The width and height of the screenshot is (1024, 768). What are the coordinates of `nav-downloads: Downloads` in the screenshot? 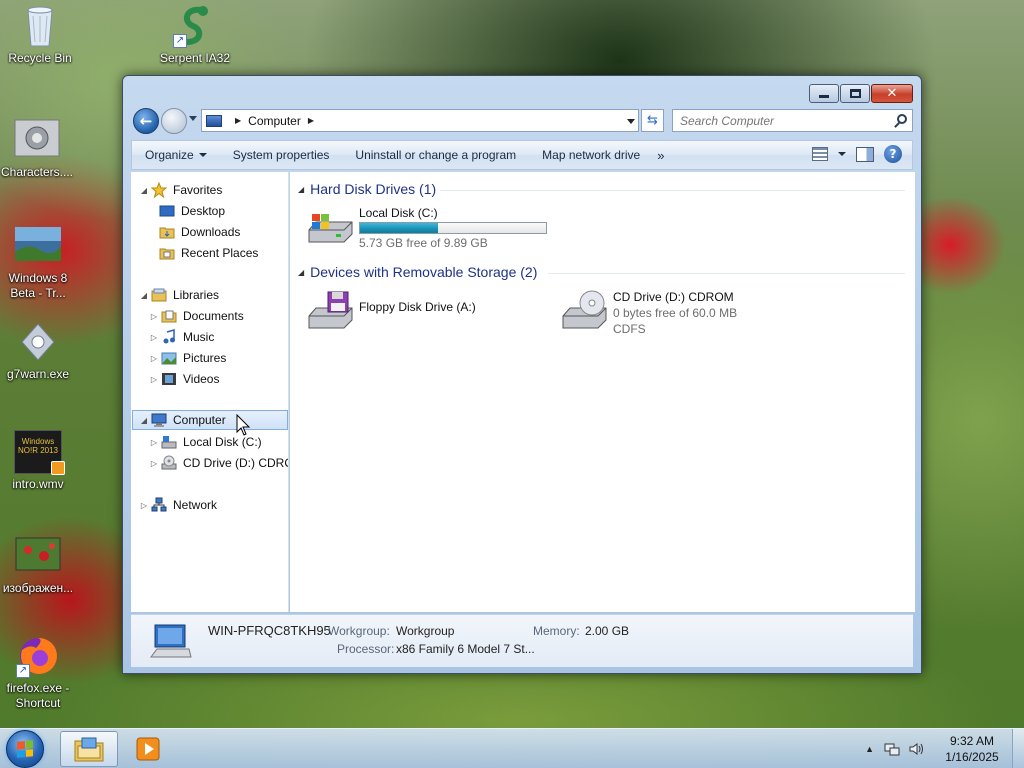 It's located at (199, 232).